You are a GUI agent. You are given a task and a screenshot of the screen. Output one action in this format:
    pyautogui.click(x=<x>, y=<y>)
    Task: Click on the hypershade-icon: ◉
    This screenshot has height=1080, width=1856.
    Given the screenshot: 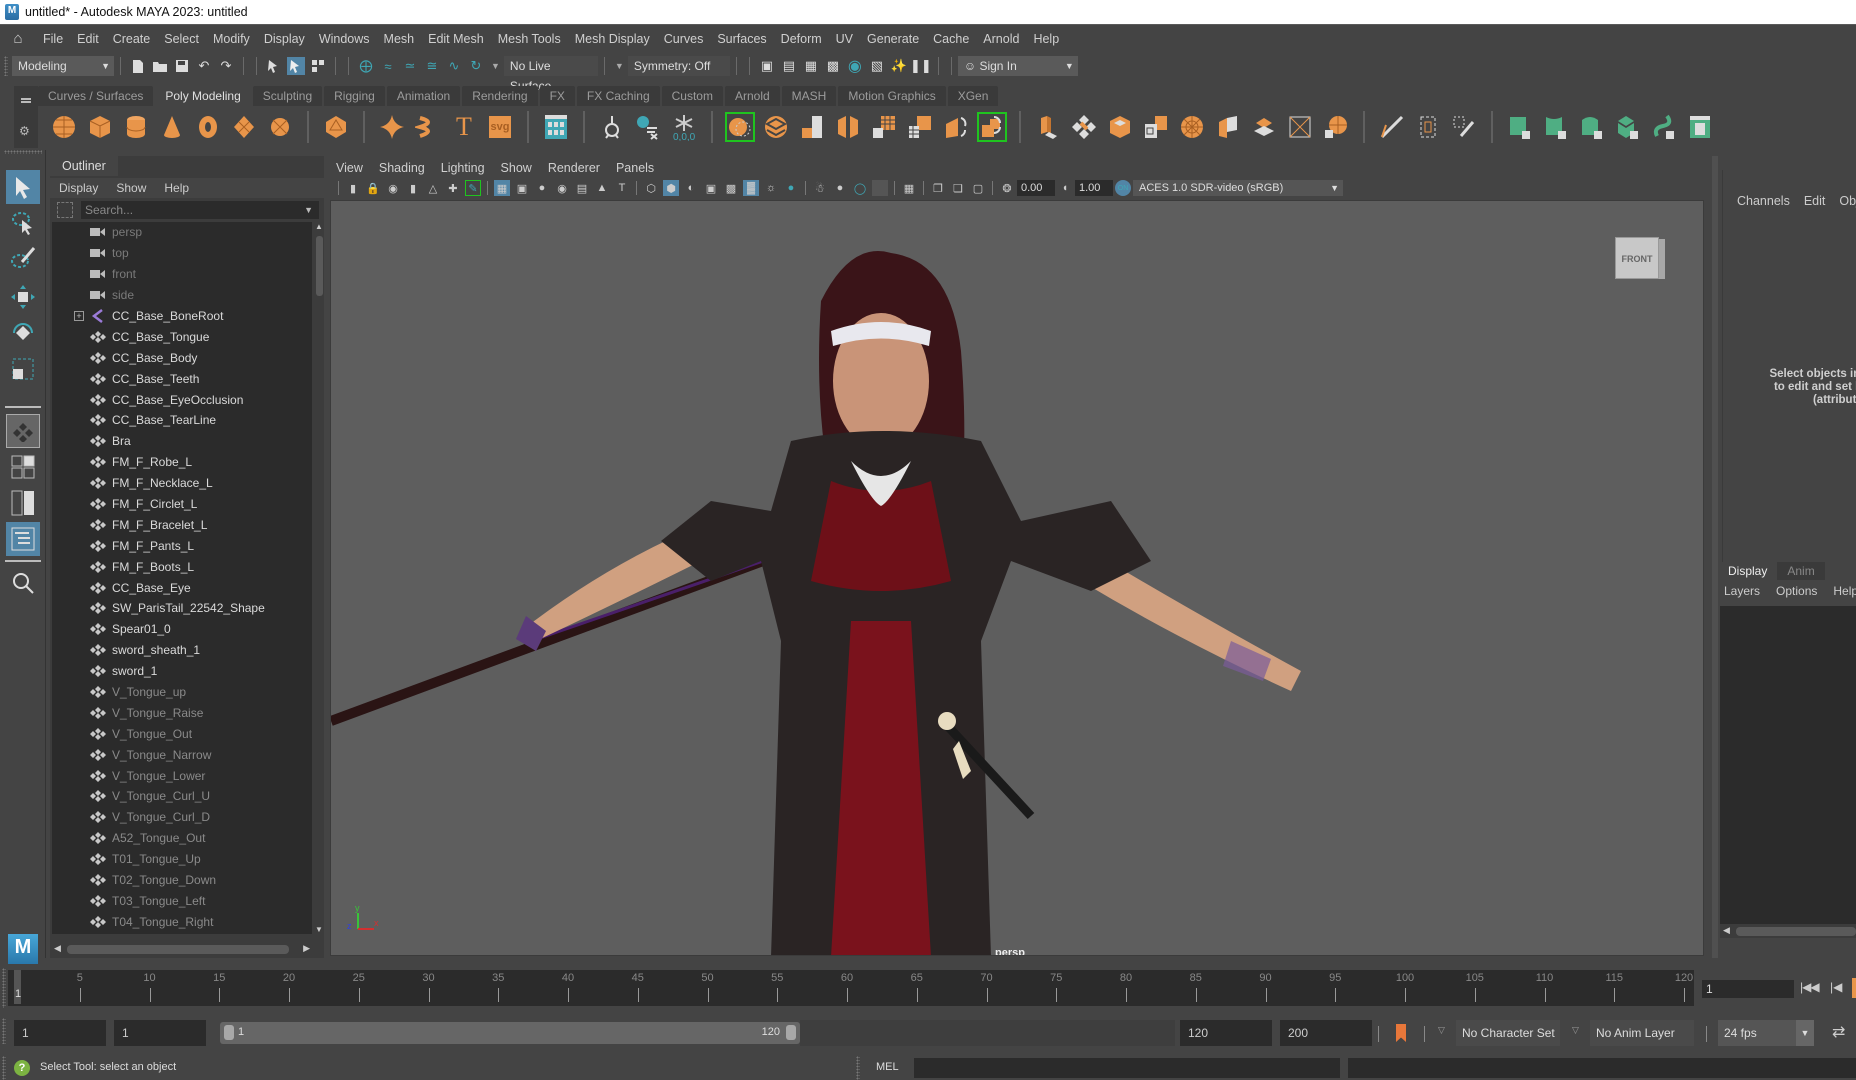 What is the action you would take?
    pyautogui.click(x=855, y=66)
    